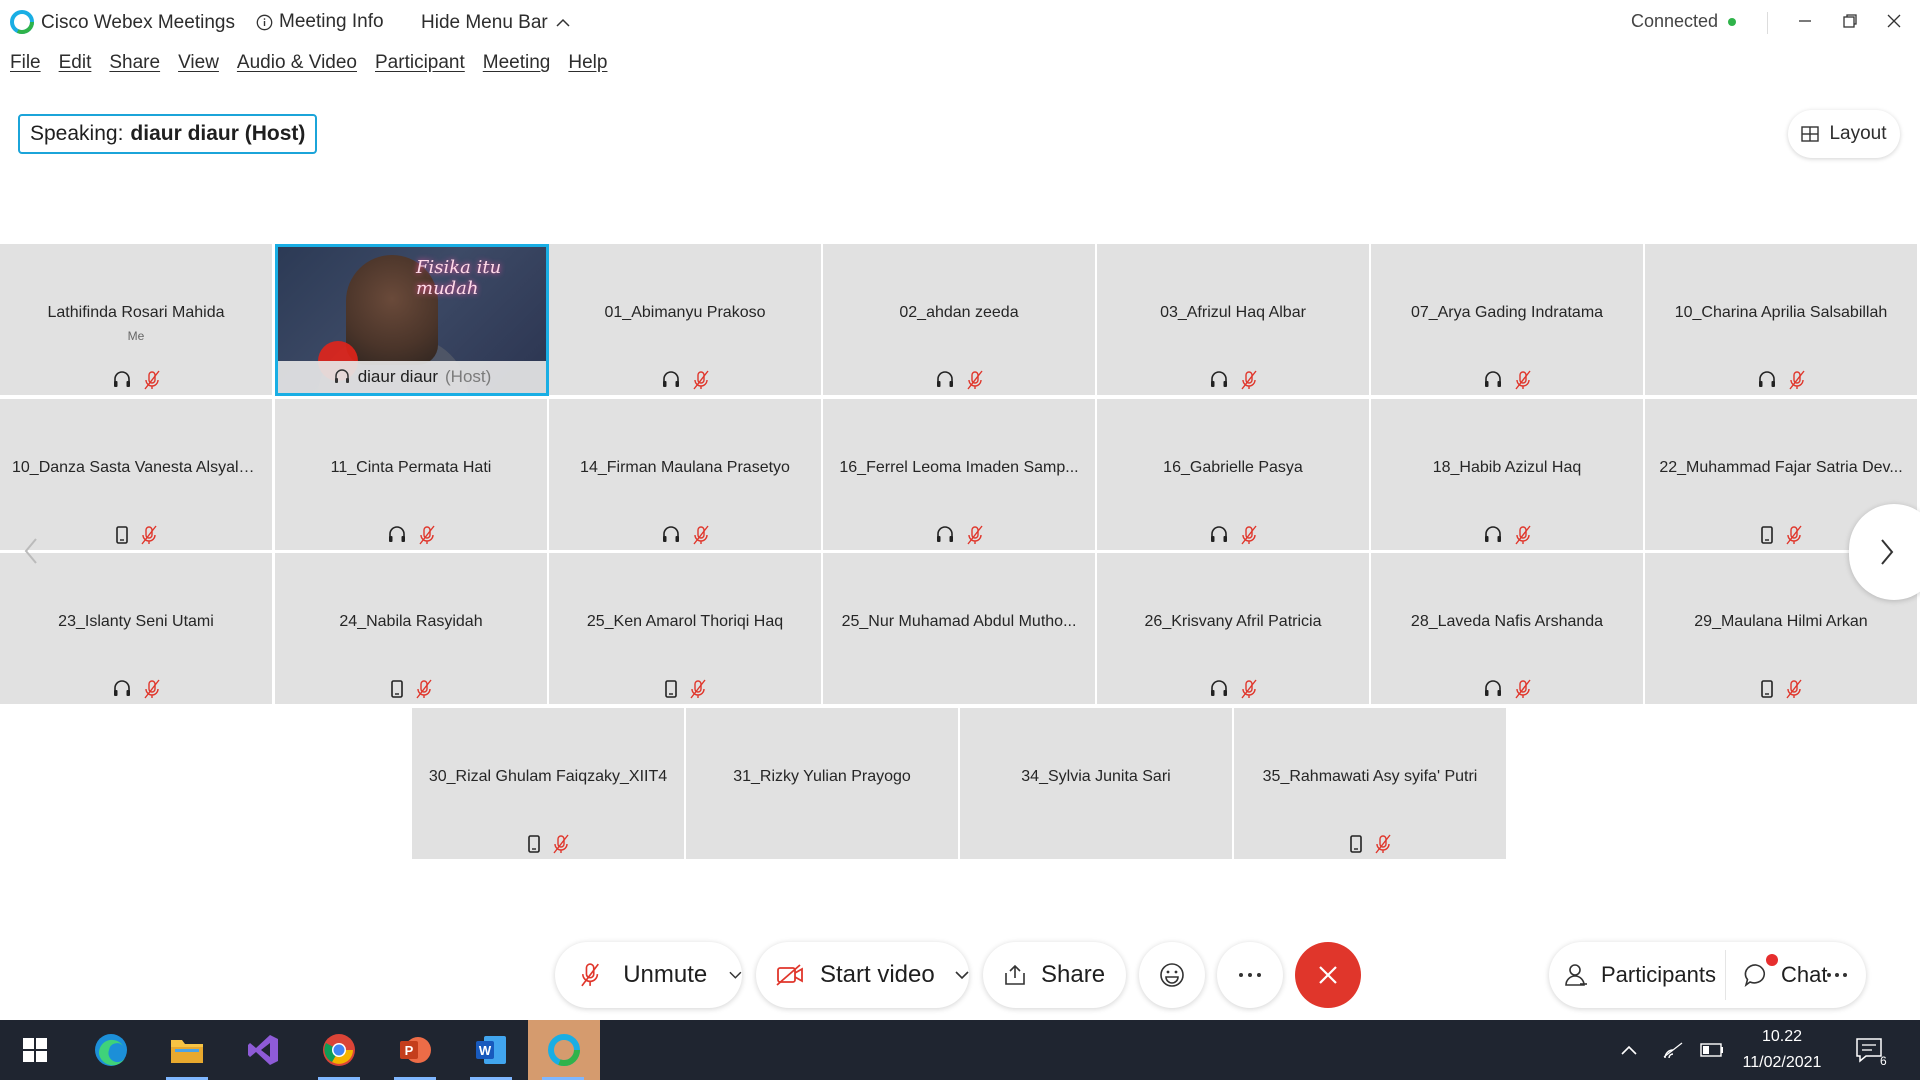 This screenshot has height=1080, width=1920. I want to click on participant-tile: 24_Nabila Rasyidah, so click(411, 628).